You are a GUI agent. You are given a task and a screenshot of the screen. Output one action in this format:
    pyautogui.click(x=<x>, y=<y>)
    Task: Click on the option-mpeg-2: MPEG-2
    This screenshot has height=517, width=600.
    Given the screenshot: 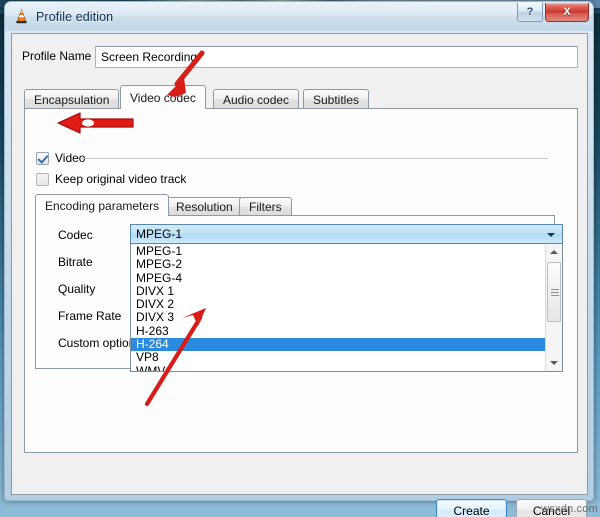 What is the action you would take?
    pyautogui.click(x=338, y=264)
    